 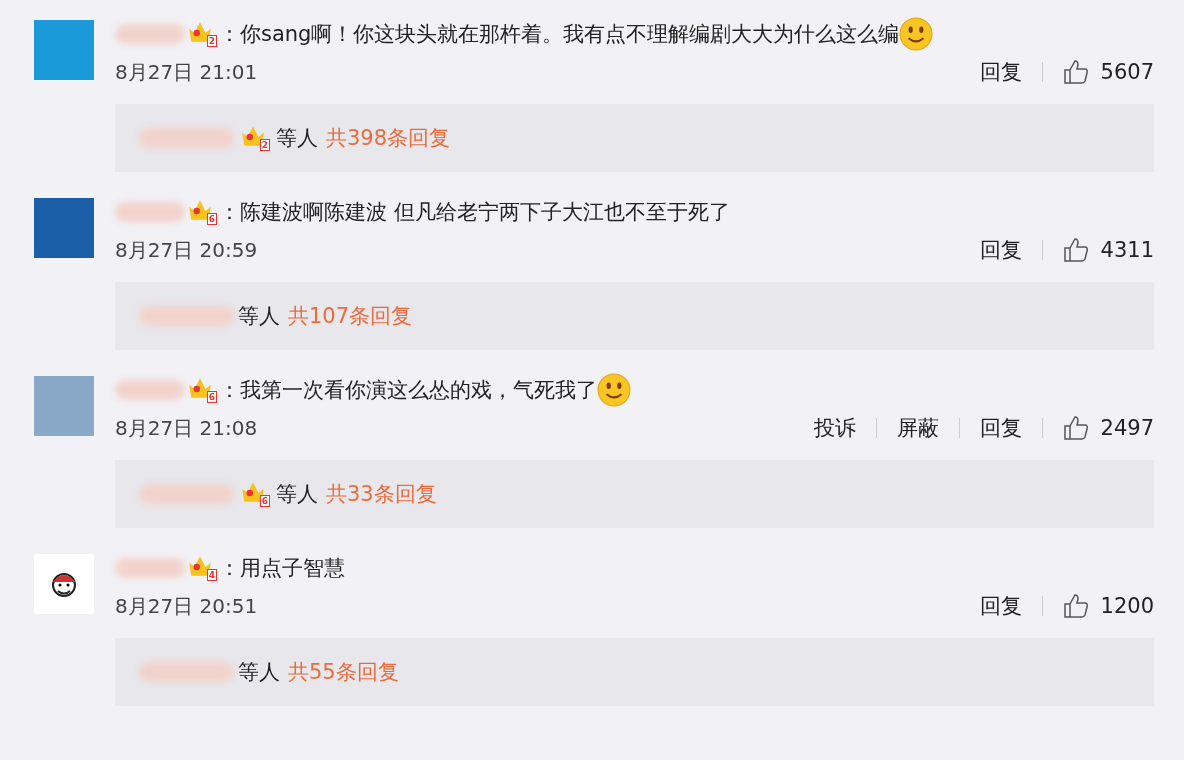 I want to click on like-count: 5607, so click(x=1127, y=72).